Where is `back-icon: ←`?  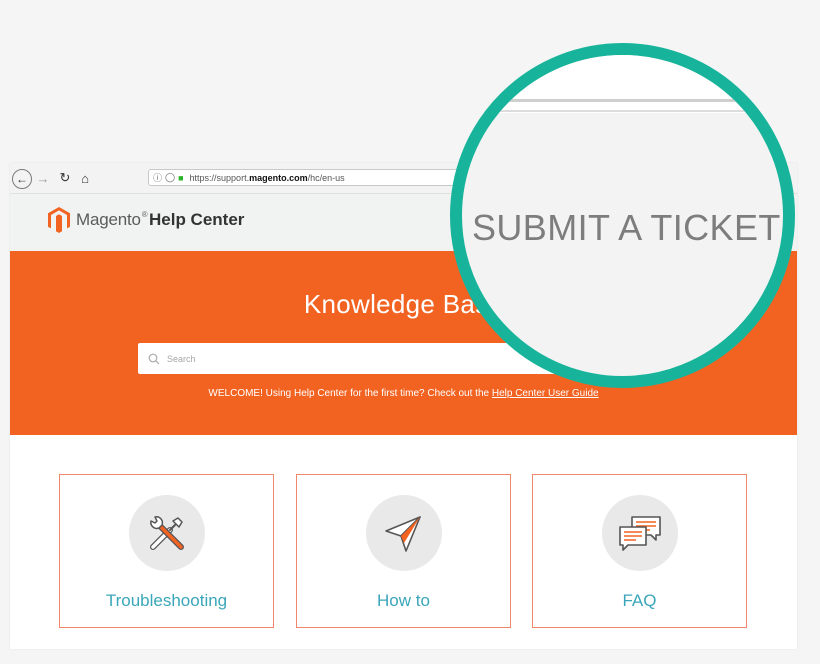 back-icon: ← is located at coordinates (22, 179).